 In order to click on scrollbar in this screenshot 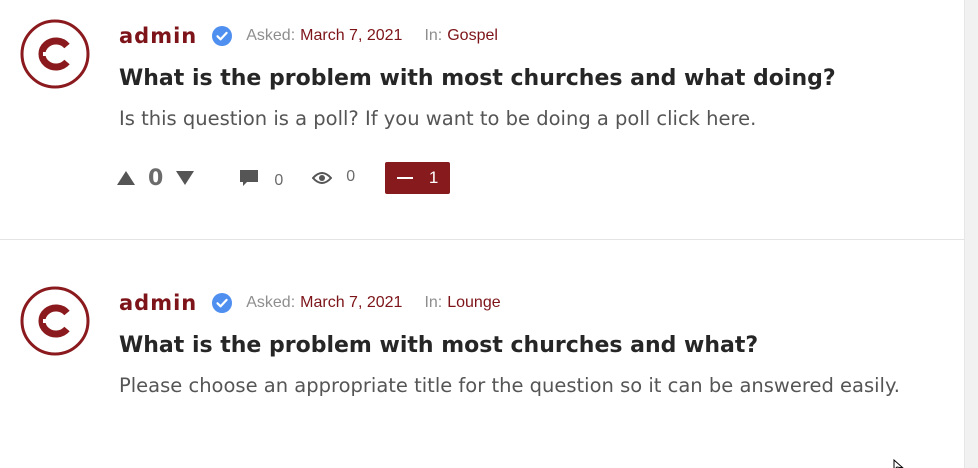, I will do `click(971, 234)`.